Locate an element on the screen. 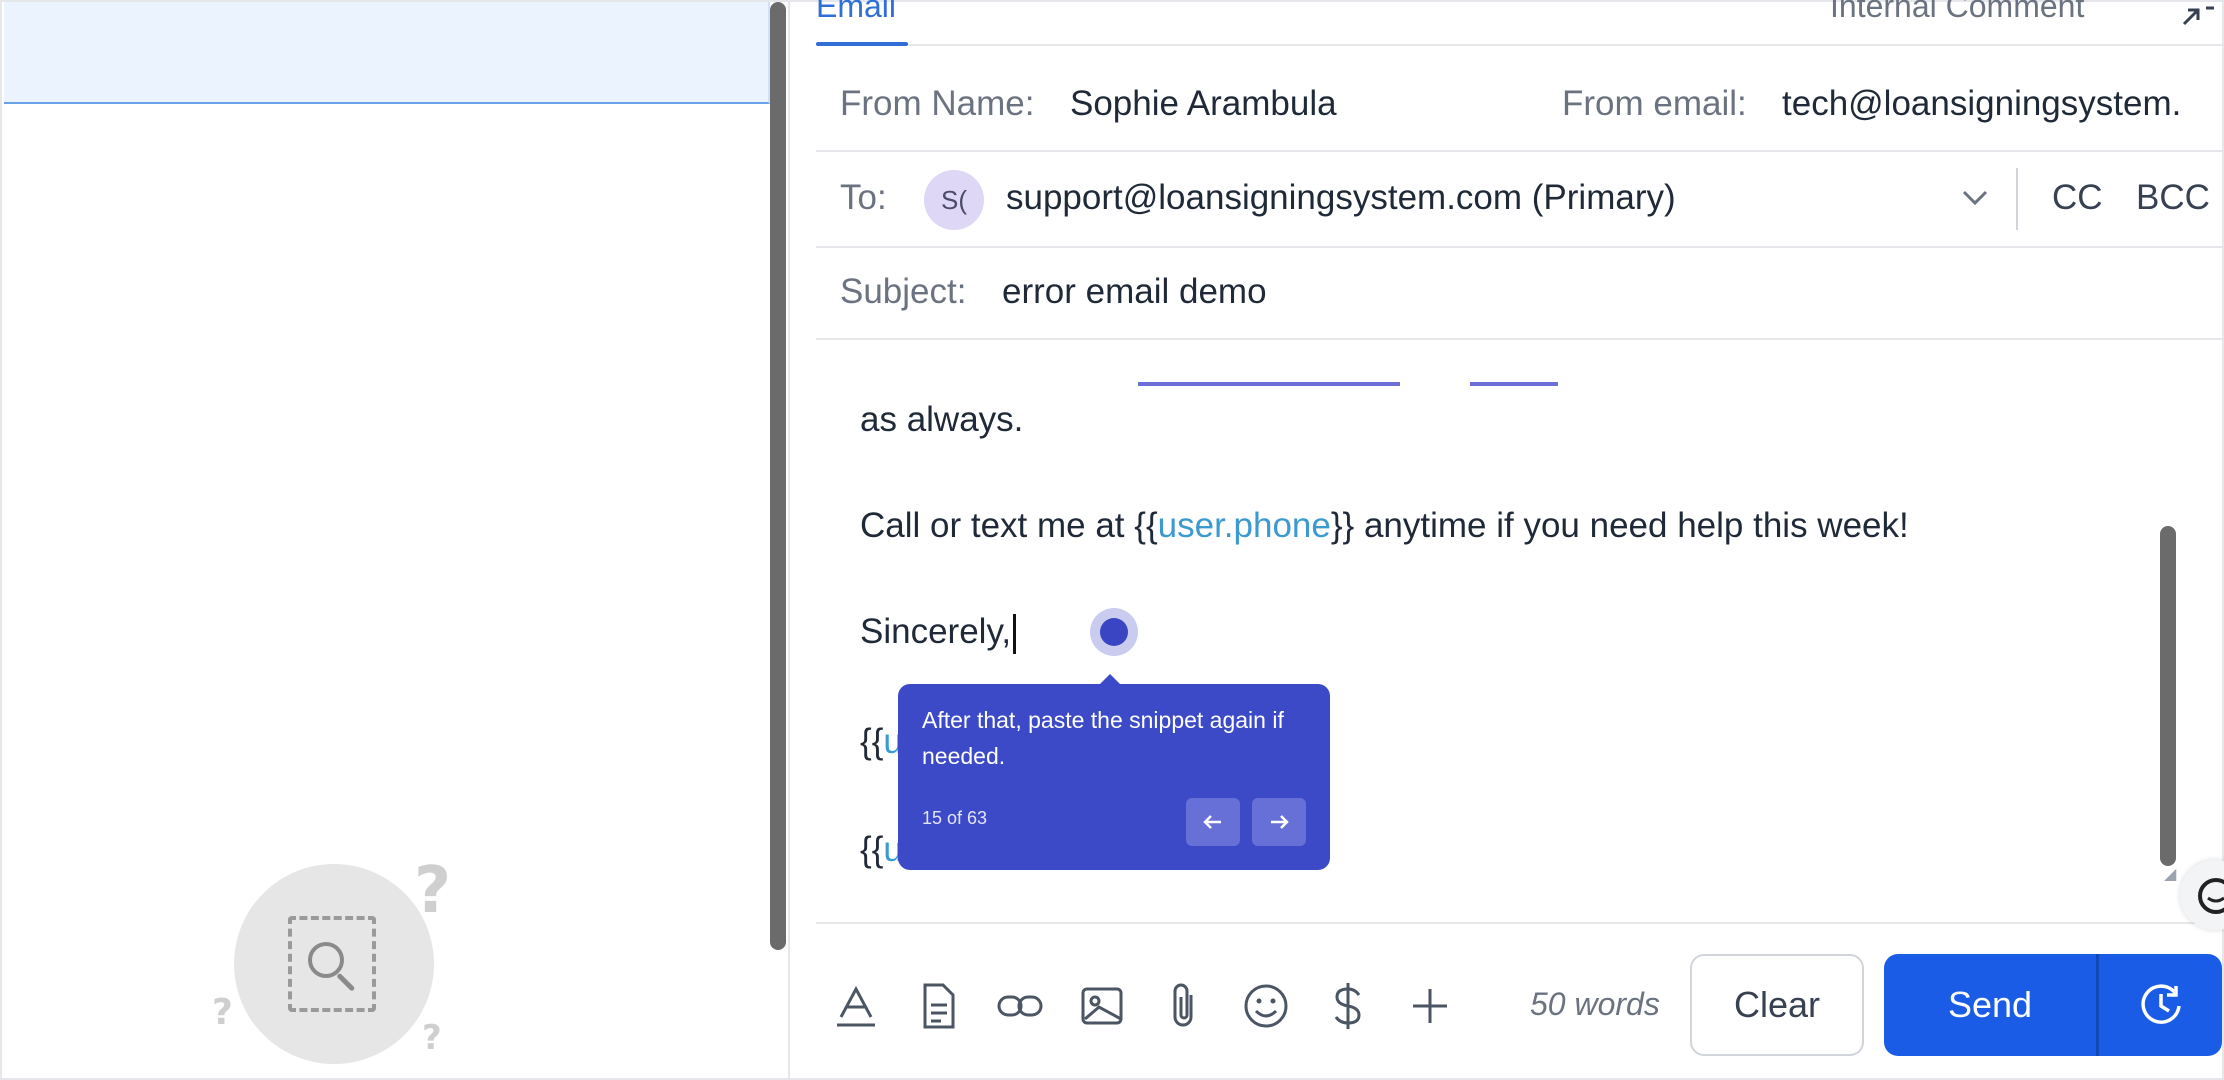 The image size is (2224, 1080). chevron-down-icon is located at coordinates (1975, 197).